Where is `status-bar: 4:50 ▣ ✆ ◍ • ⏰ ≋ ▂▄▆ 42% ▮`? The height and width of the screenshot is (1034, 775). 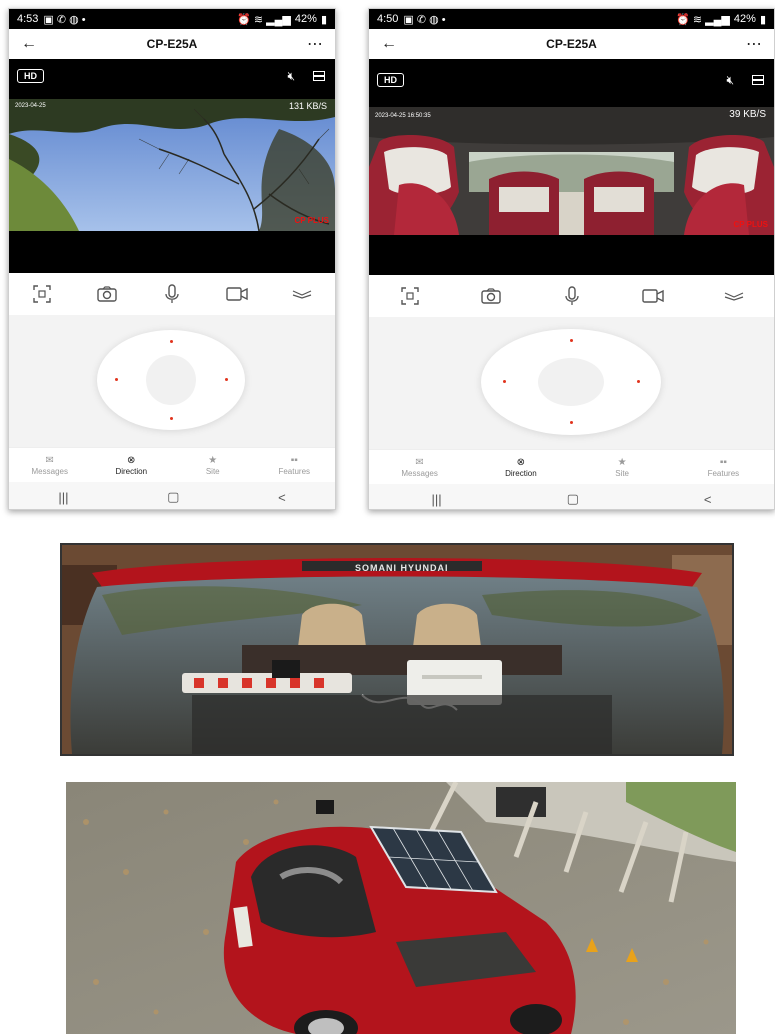
status-bar: 4:50 ▣ ✆ ◍ • ⏰ ≋ ▂▄▆ 42% ▮ is located at coordinates (571, 19).